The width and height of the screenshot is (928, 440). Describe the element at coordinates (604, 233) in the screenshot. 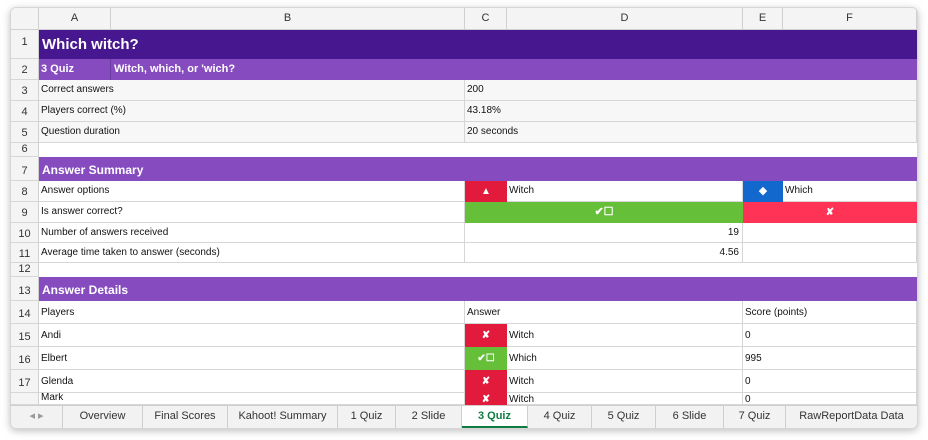

I see `option1-received: 19` at that location.